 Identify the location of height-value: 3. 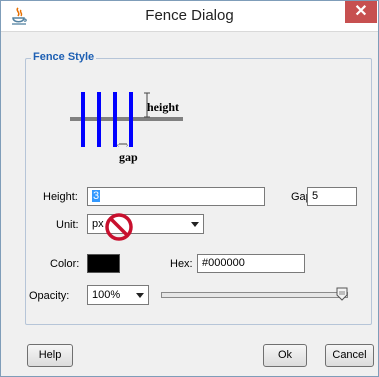
(96, 196).